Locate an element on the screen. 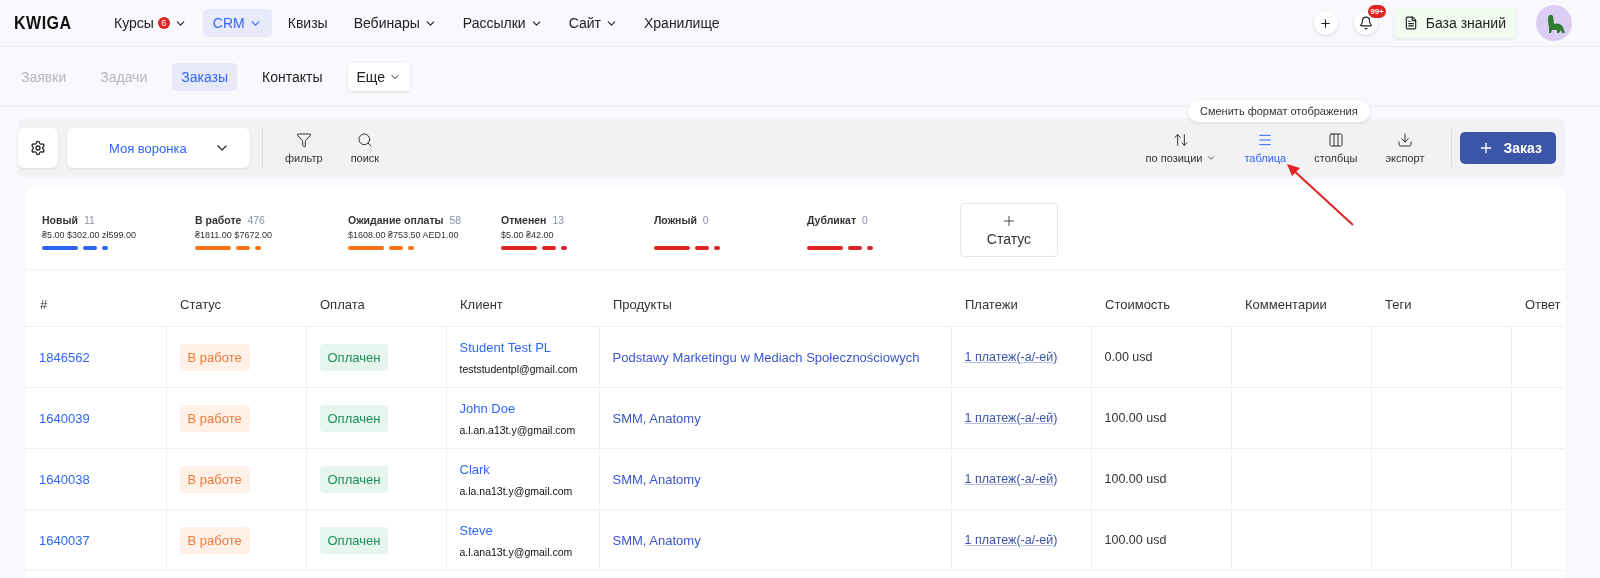  column-header: Комментарии is located at coordinates (1301, 304).